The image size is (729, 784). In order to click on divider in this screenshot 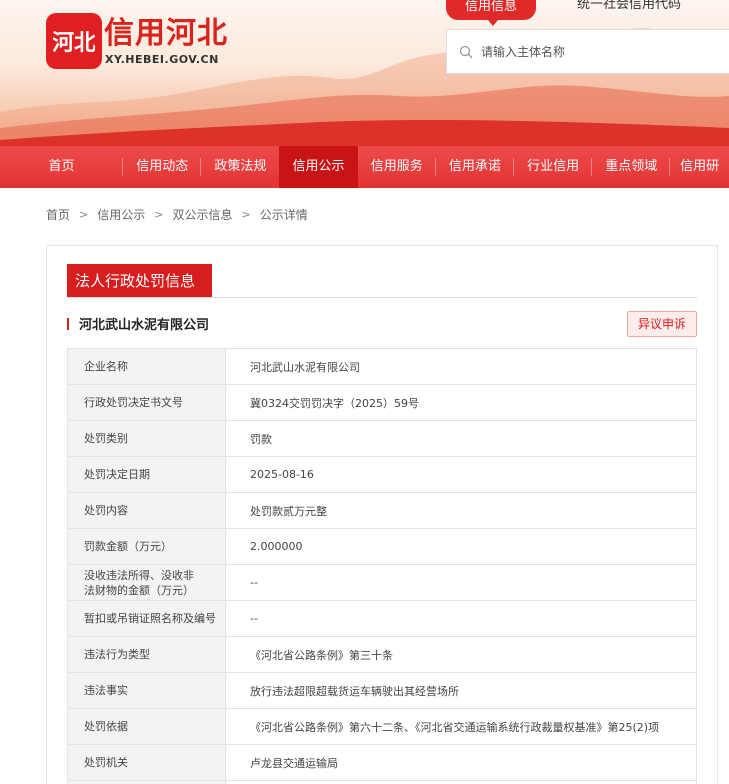, I will do `click(382, 297)`.